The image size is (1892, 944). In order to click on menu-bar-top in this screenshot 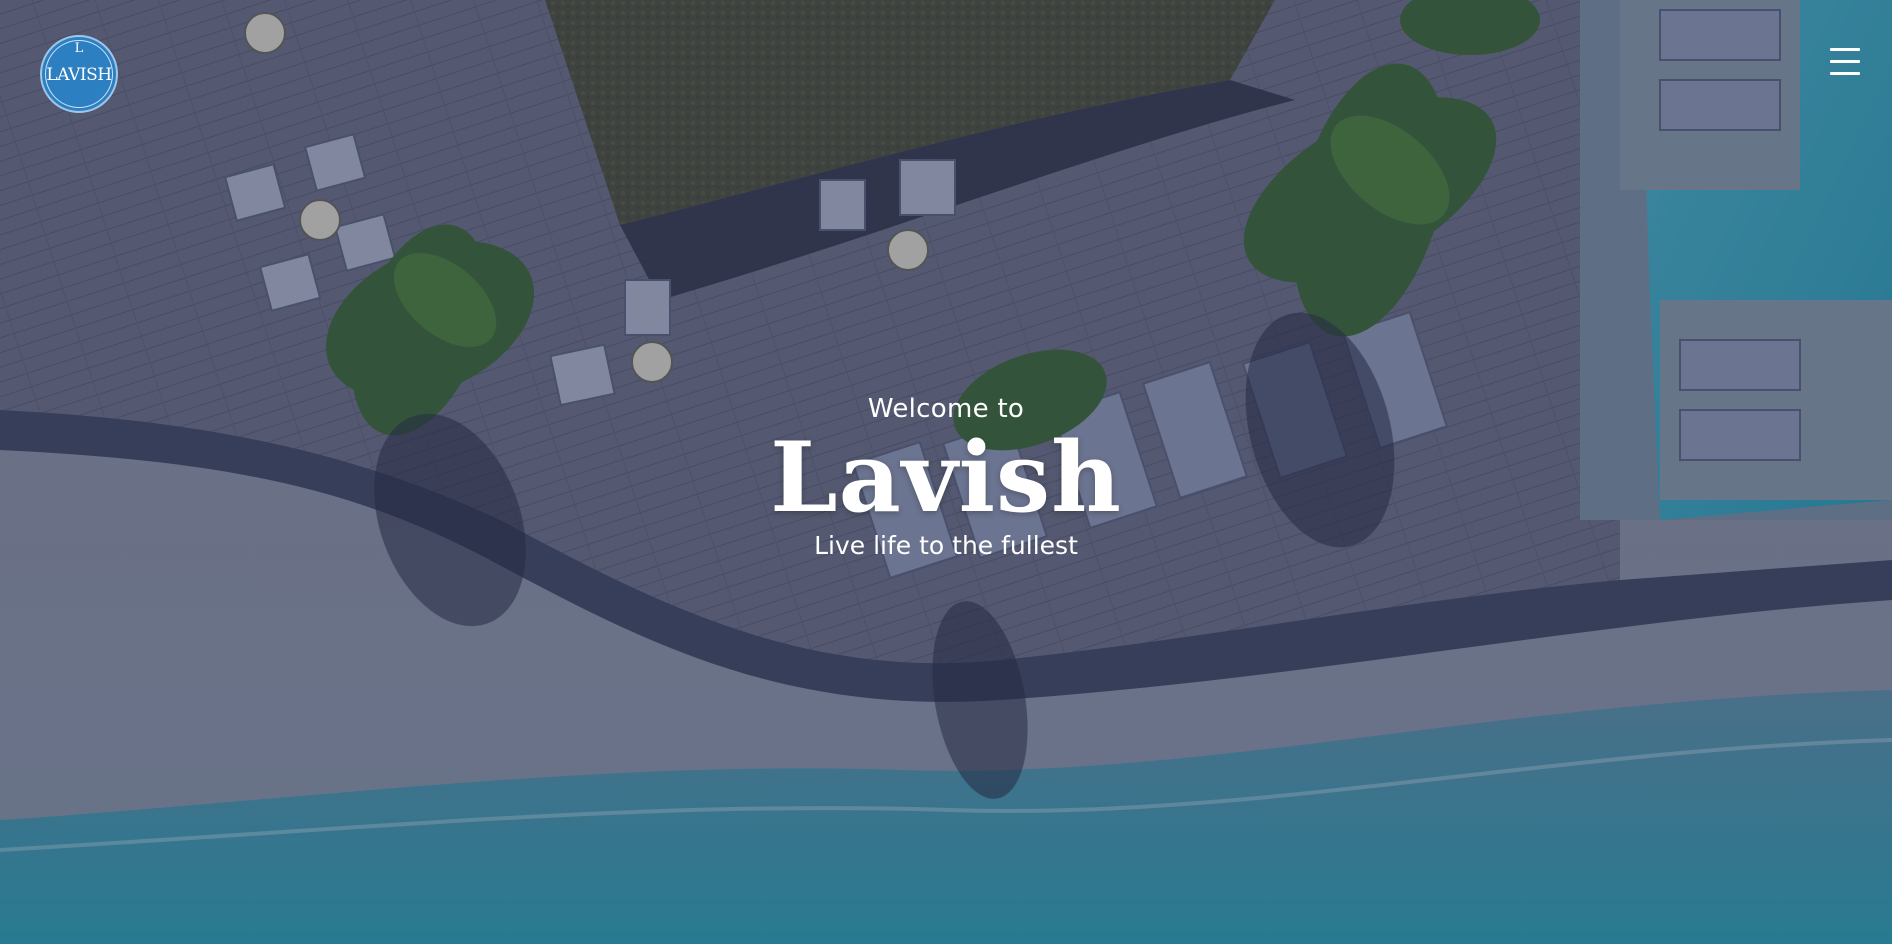, I will do `click(1845, 49)`.